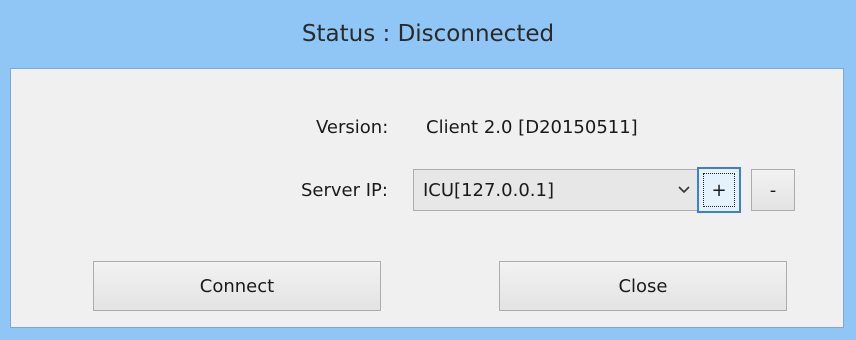  What do you see at coordinates (532, 127) in the screenshot?
I see `version-value: Client 2.0 [D20150511]` at bounding box center [532, 127].